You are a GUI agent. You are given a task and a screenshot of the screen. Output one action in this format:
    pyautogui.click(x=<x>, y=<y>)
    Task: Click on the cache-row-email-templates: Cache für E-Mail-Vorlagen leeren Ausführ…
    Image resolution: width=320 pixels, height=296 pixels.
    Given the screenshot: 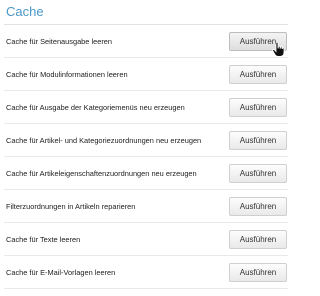 What is the action you would take?
    pyautogui.click(x=146, y=272)
    